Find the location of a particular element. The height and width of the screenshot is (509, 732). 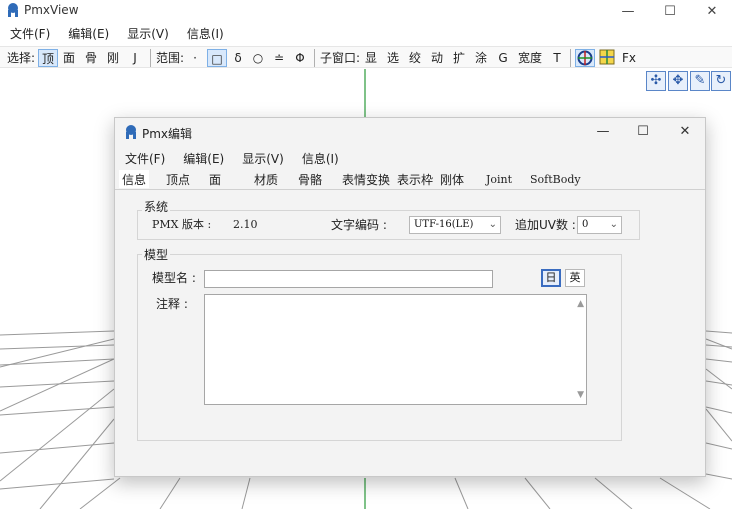

dialog-maximize-button: ☐ is located at coordinates (643, 132).